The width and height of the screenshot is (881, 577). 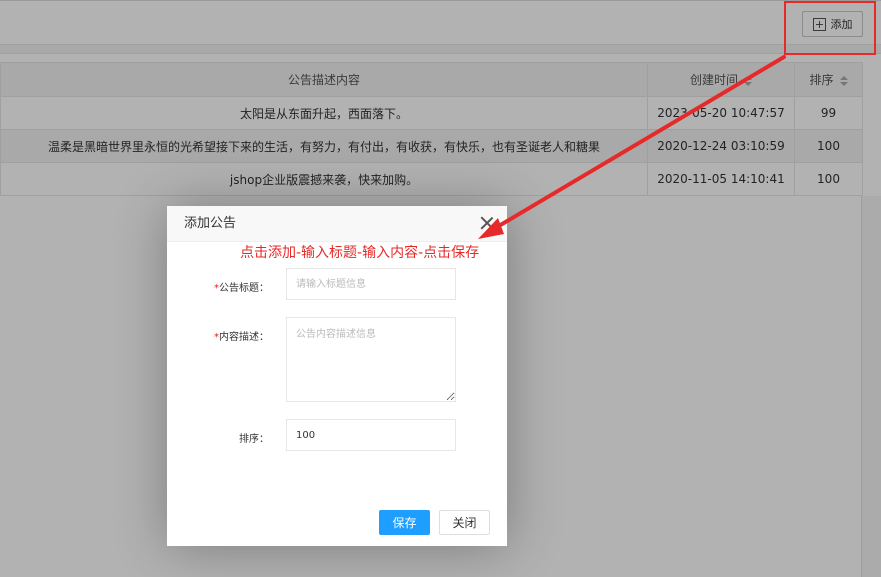 I want to click on dialog-title: 添加公告, so click(x=337, y=224).